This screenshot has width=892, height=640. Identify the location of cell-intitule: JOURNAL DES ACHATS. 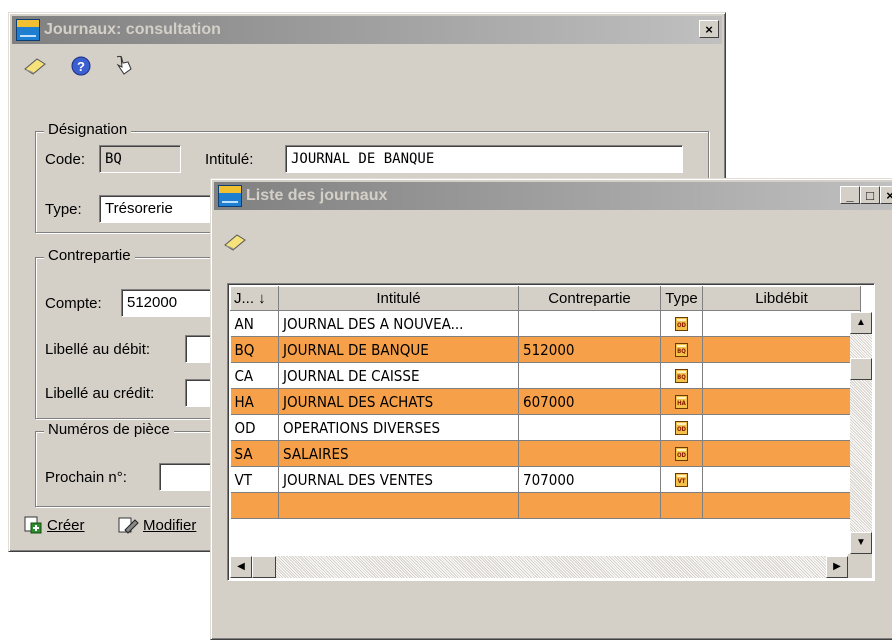
(398, 401).